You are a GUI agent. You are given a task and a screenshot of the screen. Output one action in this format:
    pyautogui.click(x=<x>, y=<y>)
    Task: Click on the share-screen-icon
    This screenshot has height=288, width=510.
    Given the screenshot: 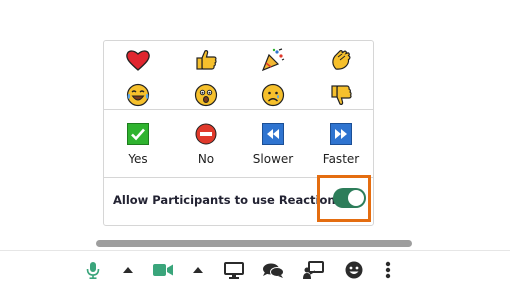 What is the action you would take?
    pyautogui.click(x=234, y=270)
    